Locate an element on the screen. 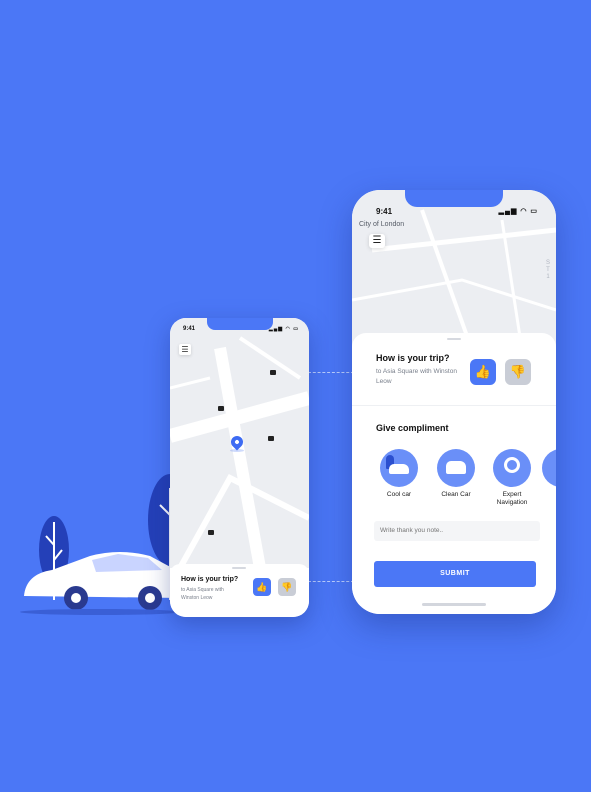  pin-shadow is located at coordinates (237, 450).